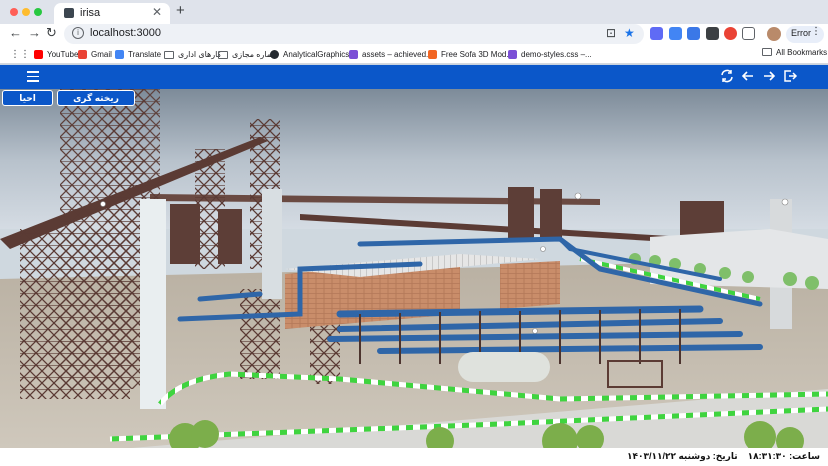  What do you see at coordinates (748, 33) in the screenshot?
I see `extensions-puzzle-icon` at bounding box center [748, 33].